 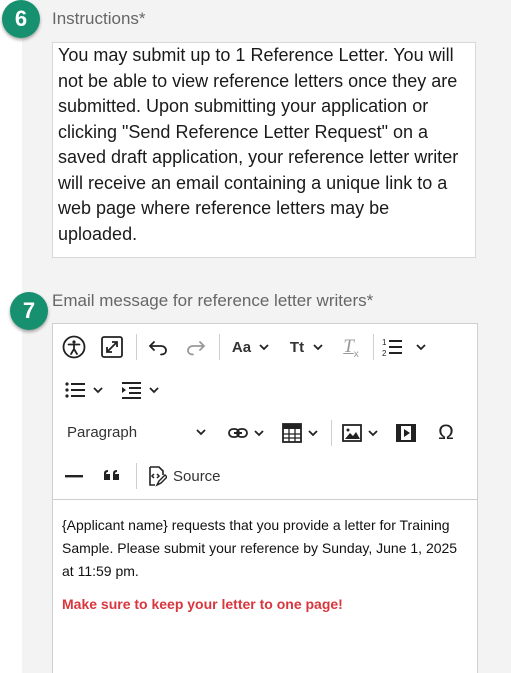 I want to click on horizontal-line-icon, so click(x=74, y=476).